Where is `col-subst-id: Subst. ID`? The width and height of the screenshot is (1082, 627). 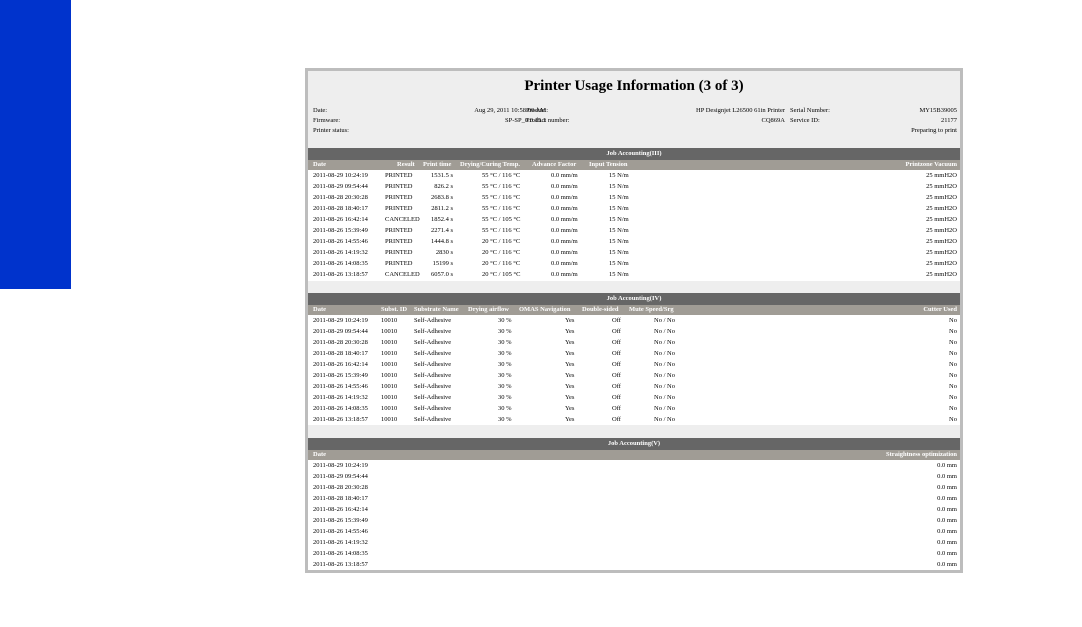 col-subst-id: Subst. ID is located at coordinates (394, 309).